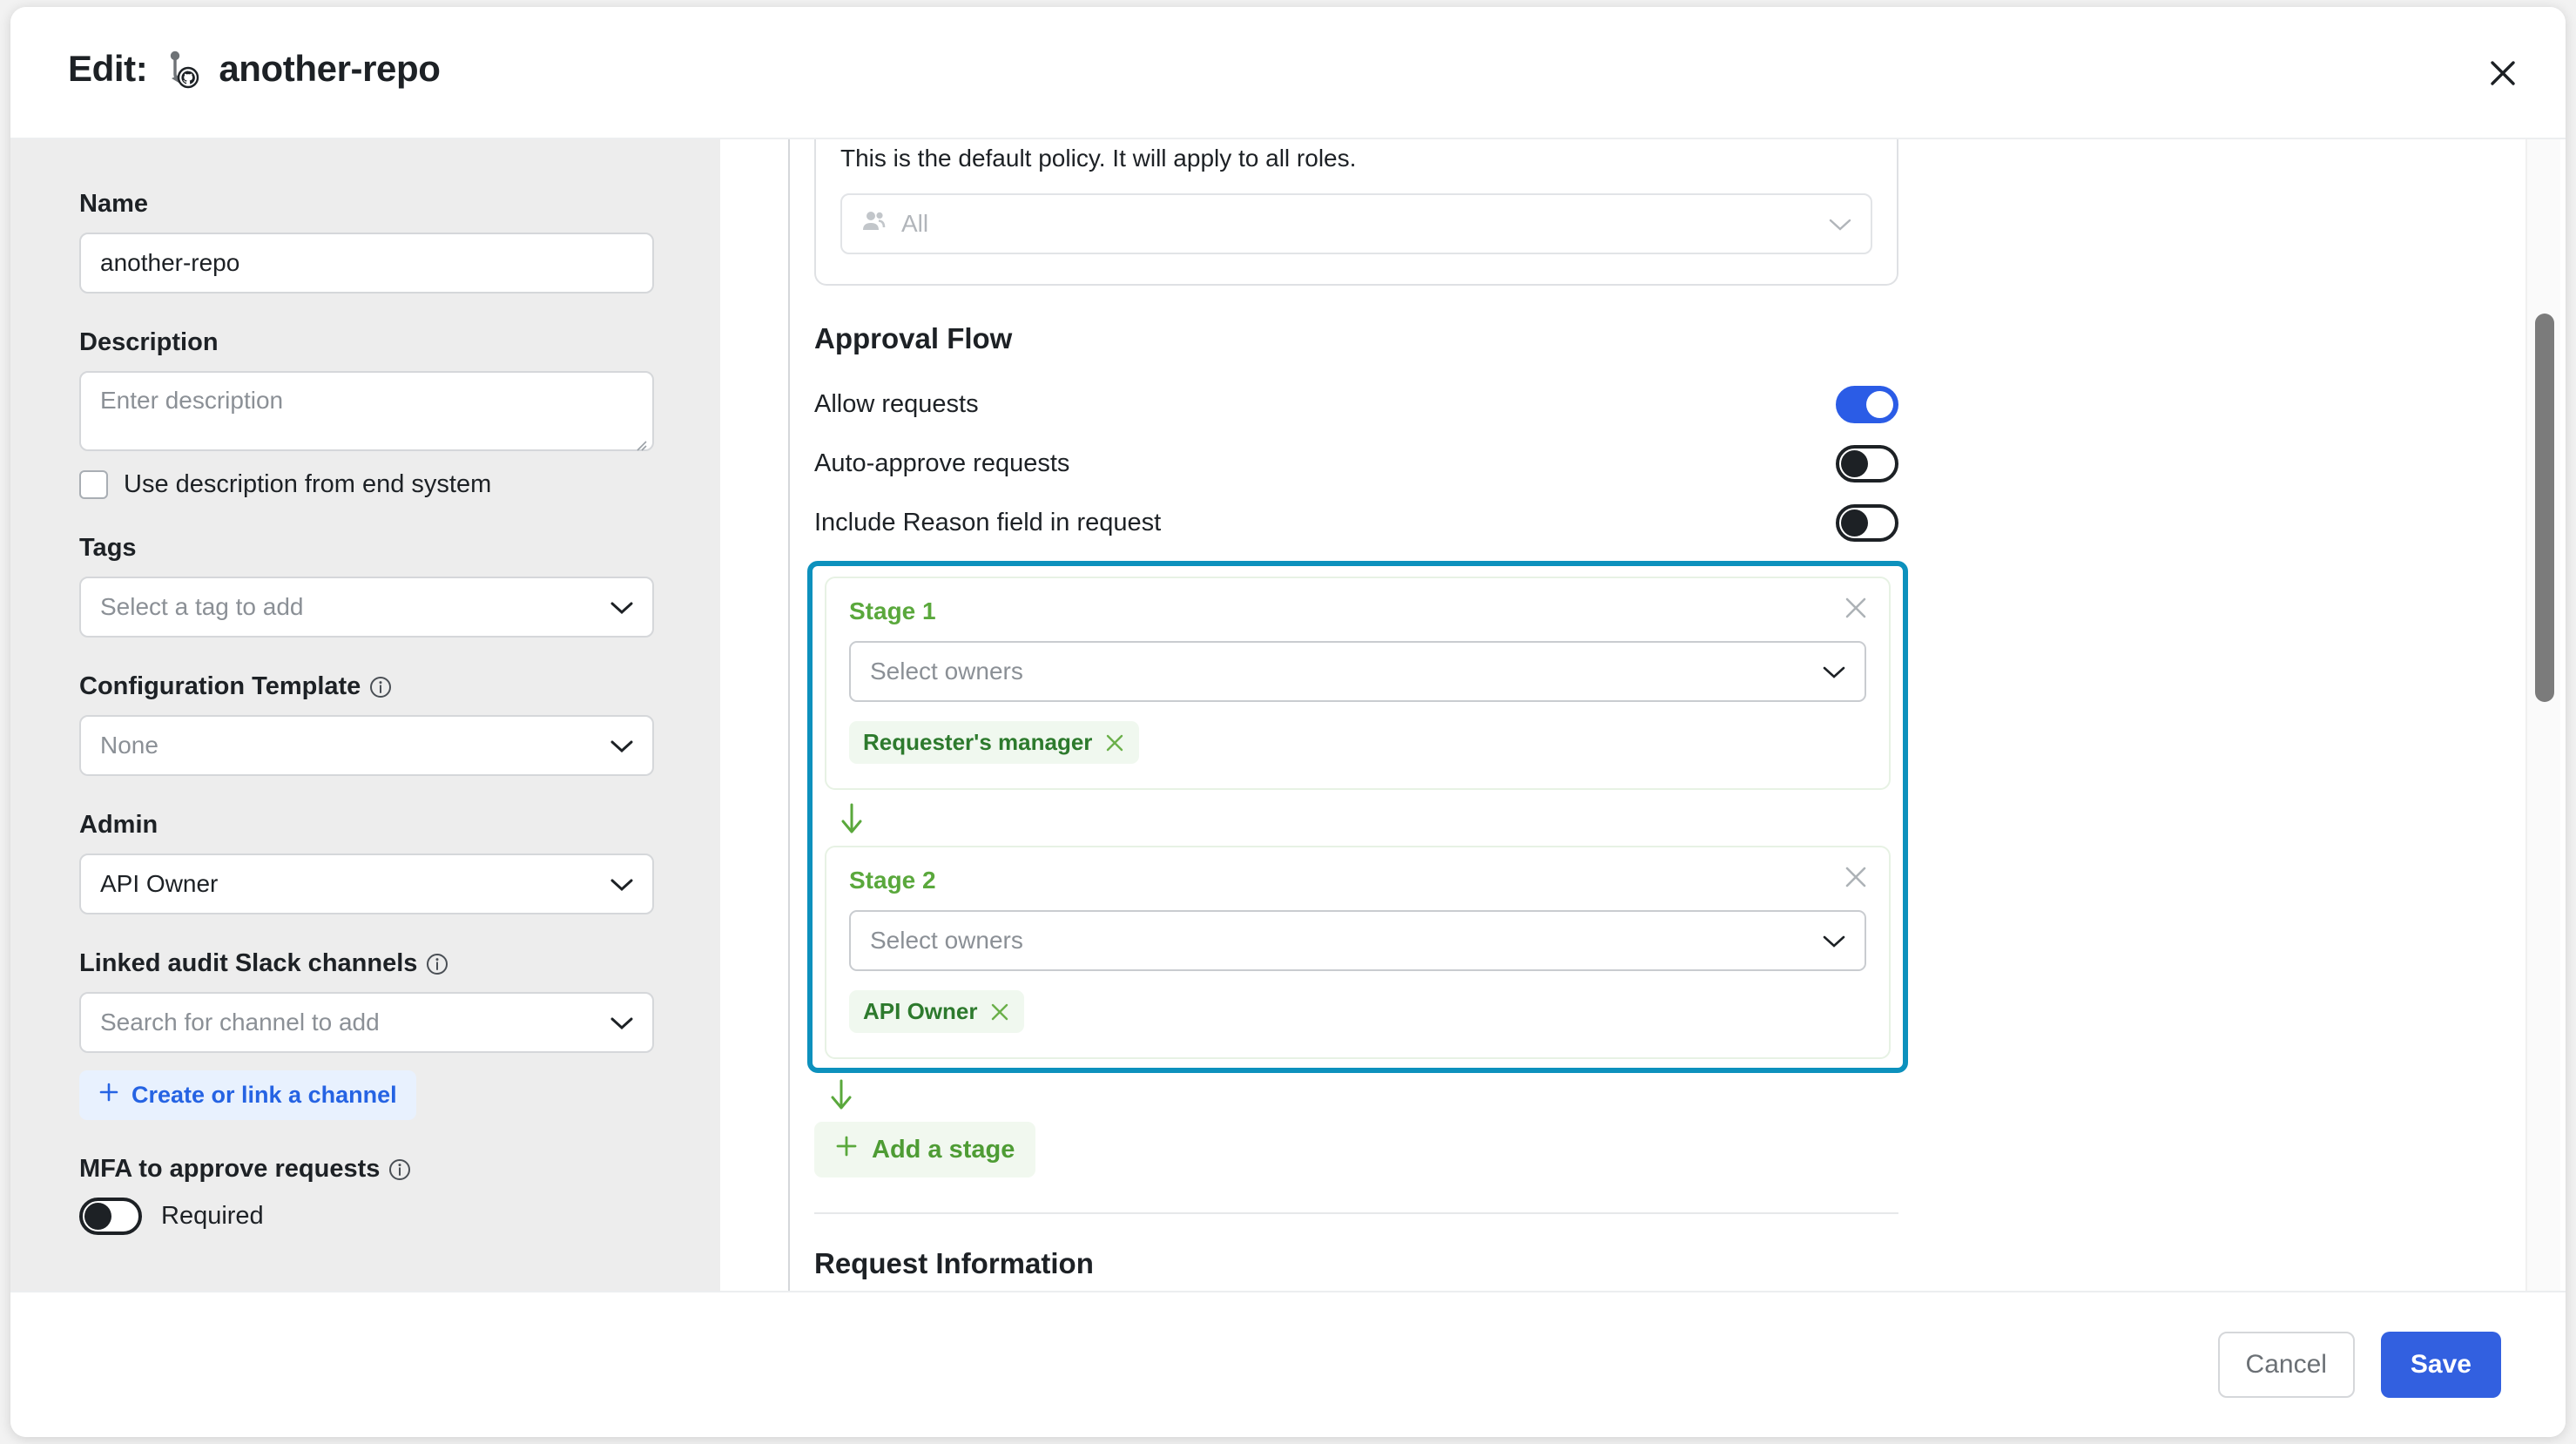 Image resolution: width=2576 pixels, height=1444 pixels. What do you see at coordinates (119, 825) in the screenshot?
I see `admin-label: Admin` at bounding box center [119, 825].